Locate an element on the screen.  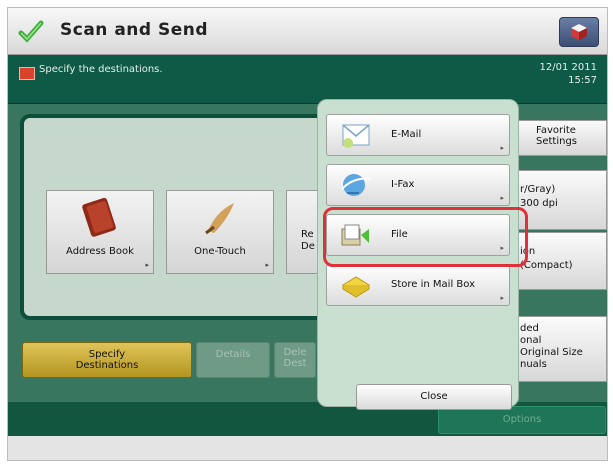
message-icon is located at coordinates (27, 73).